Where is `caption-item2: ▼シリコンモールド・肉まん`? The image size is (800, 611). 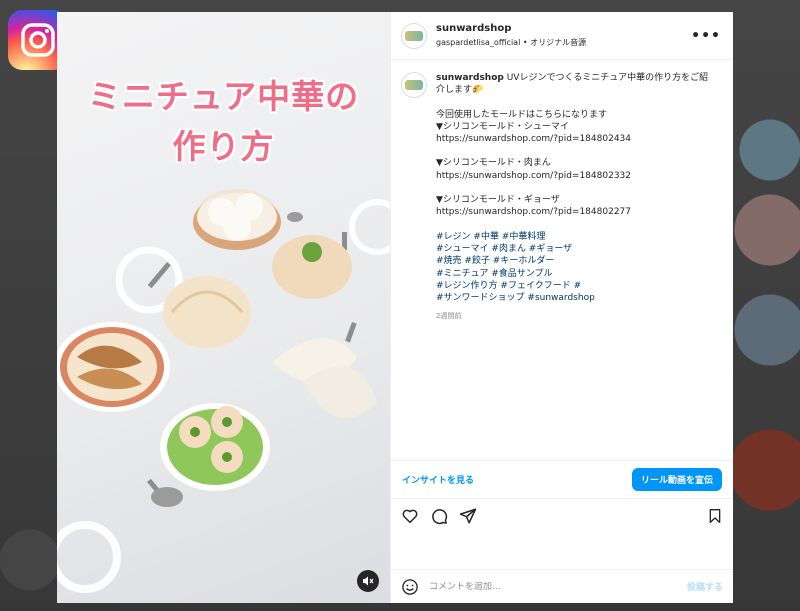
caption-item2: ▼シリコンモールド・肉まん is located at coordinates (493, 163).